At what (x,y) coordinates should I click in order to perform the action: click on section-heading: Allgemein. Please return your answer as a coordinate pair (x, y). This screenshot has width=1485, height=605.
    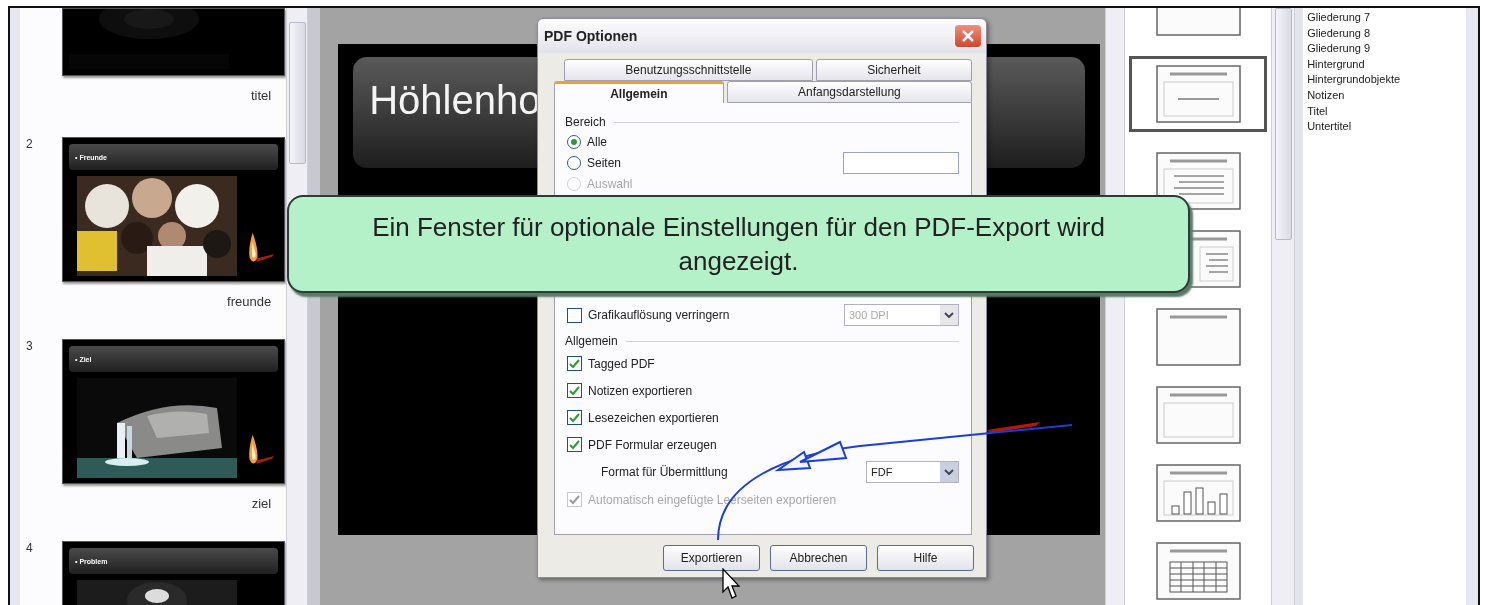
    Looking at the image, I should click on (591, 341).